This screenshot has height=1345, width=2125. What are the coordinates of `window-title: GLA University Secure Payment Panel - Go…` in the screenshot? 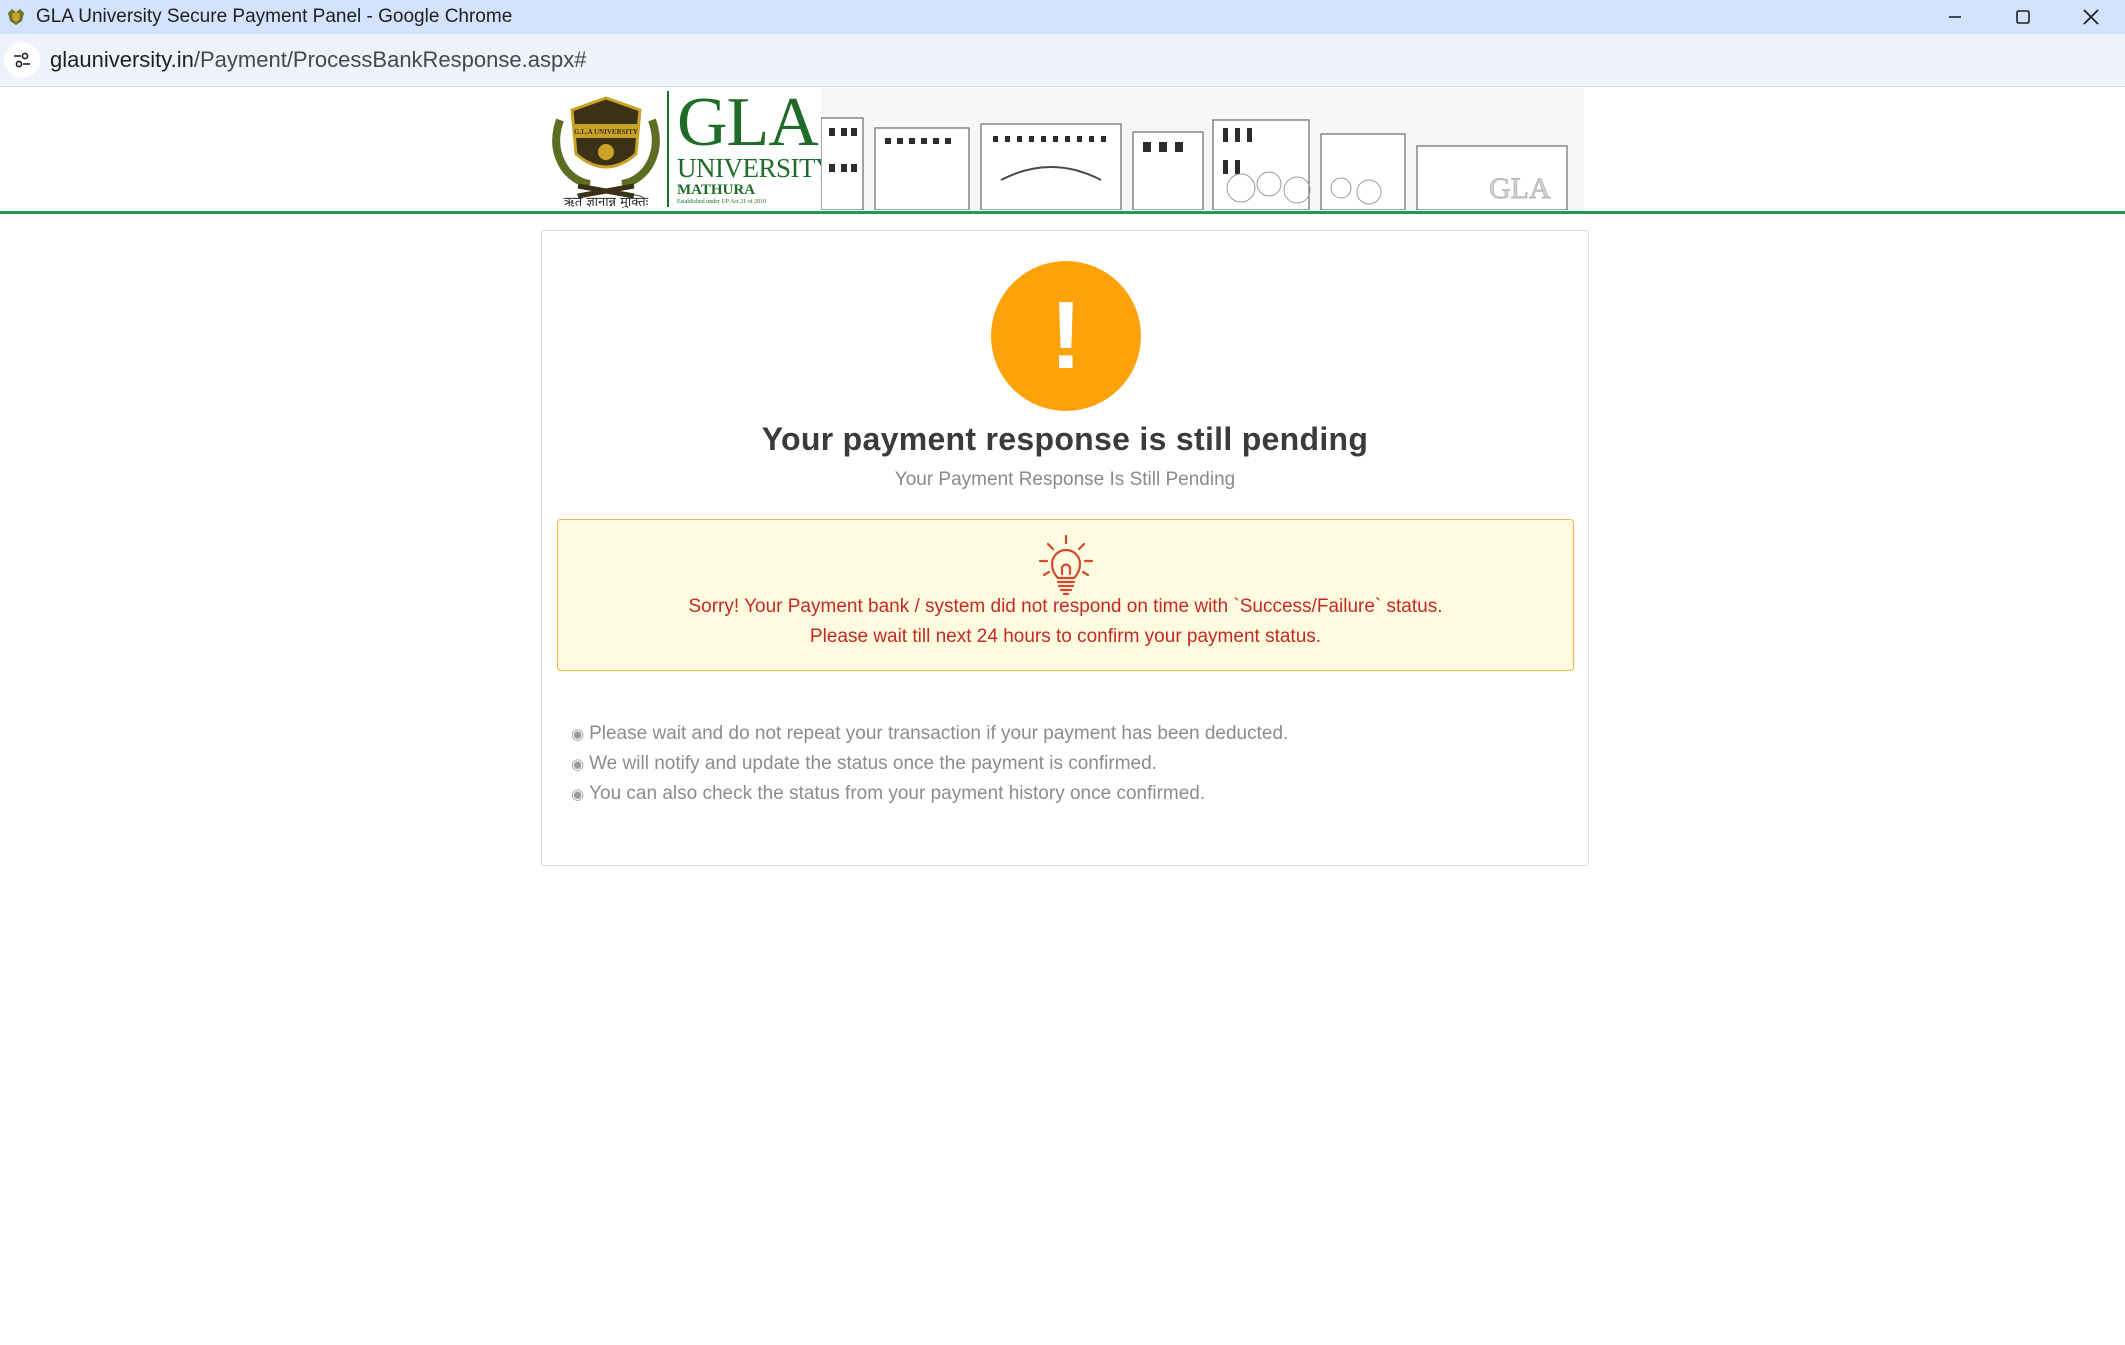 It's located at (274, 16).